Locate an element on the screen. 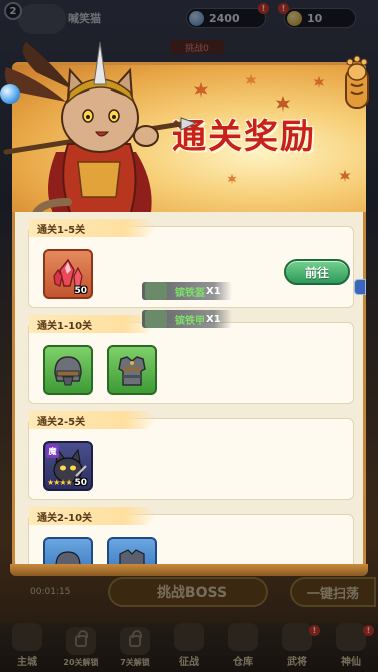 The height and width of the screenshot is (672, 378). iron-armor-icon is located at coordinates (132, 371).